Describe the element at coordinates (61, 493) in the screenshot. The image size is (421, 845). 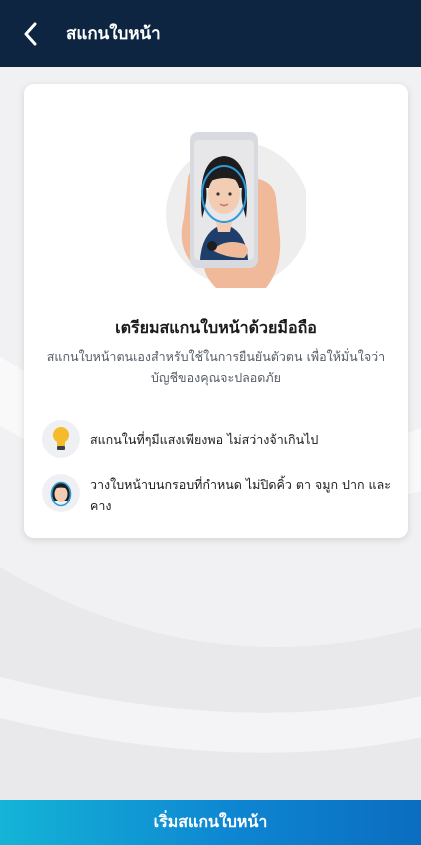
I see `face-frame-icon` at that location.